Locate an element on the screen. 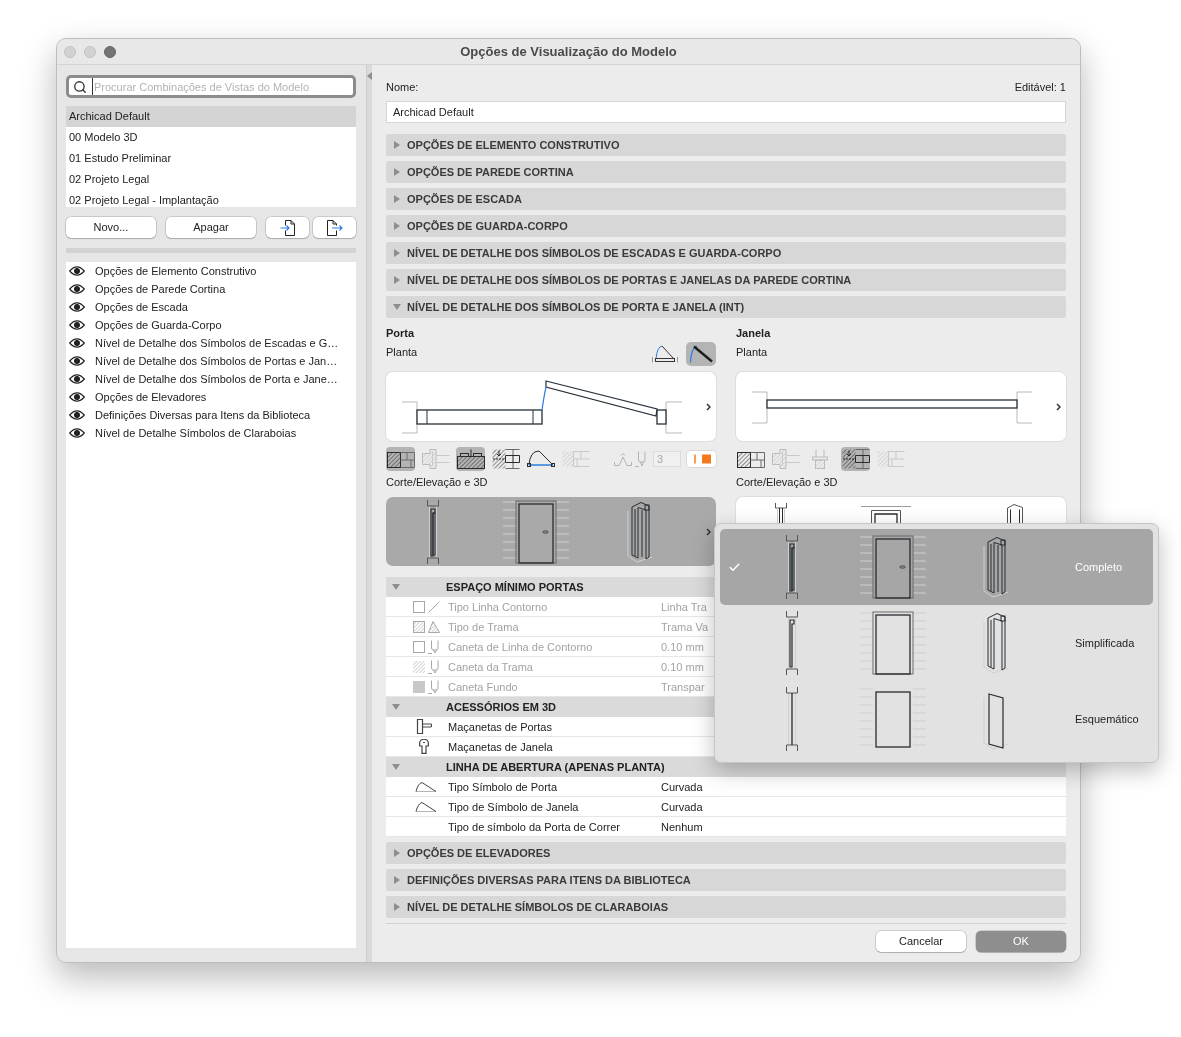 The height and width of the screenshot is (1037, 1181). sidebar-button: Apagar is located at coordinates (211, 227).